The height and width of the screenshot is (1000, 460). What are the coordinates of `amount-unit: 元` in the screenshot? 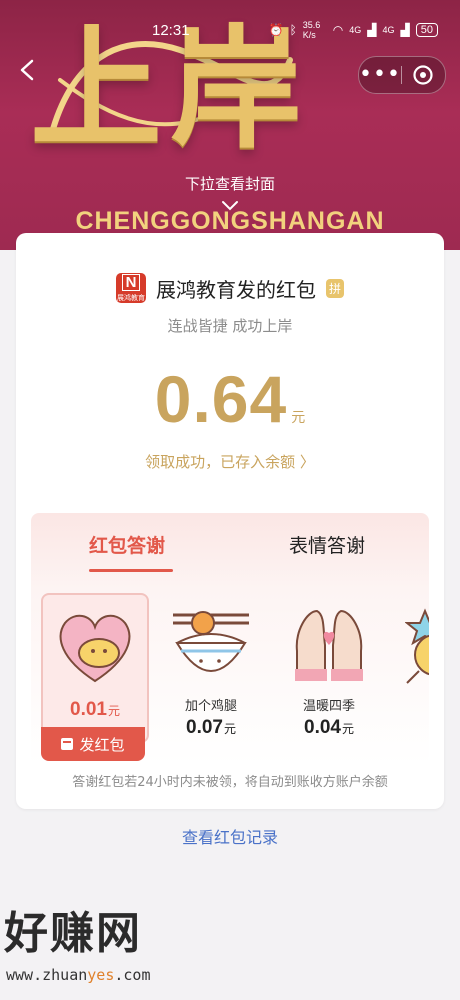 It's located at (298, 418).